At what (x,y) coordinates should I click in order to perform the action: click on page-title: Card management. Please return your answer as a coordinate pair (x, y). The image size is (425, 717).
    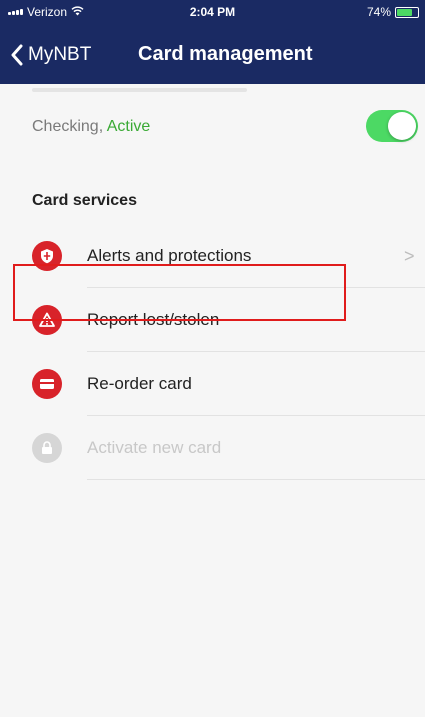
    Looking at the image, I should click on (225, 54).